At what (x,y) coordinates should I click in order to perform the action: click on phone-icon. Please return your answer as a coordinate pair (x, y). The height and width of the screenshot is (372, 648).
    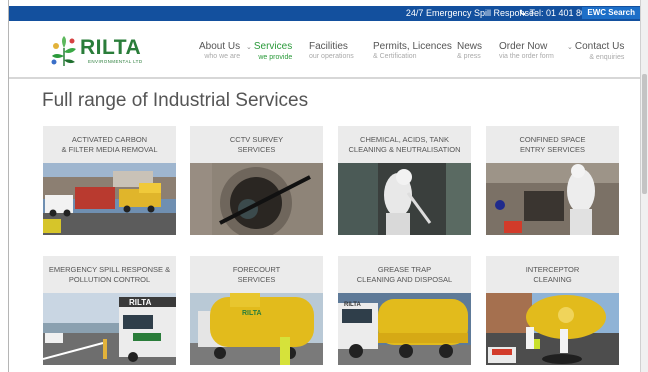
    Looking at the image, I should click on (523, 12).